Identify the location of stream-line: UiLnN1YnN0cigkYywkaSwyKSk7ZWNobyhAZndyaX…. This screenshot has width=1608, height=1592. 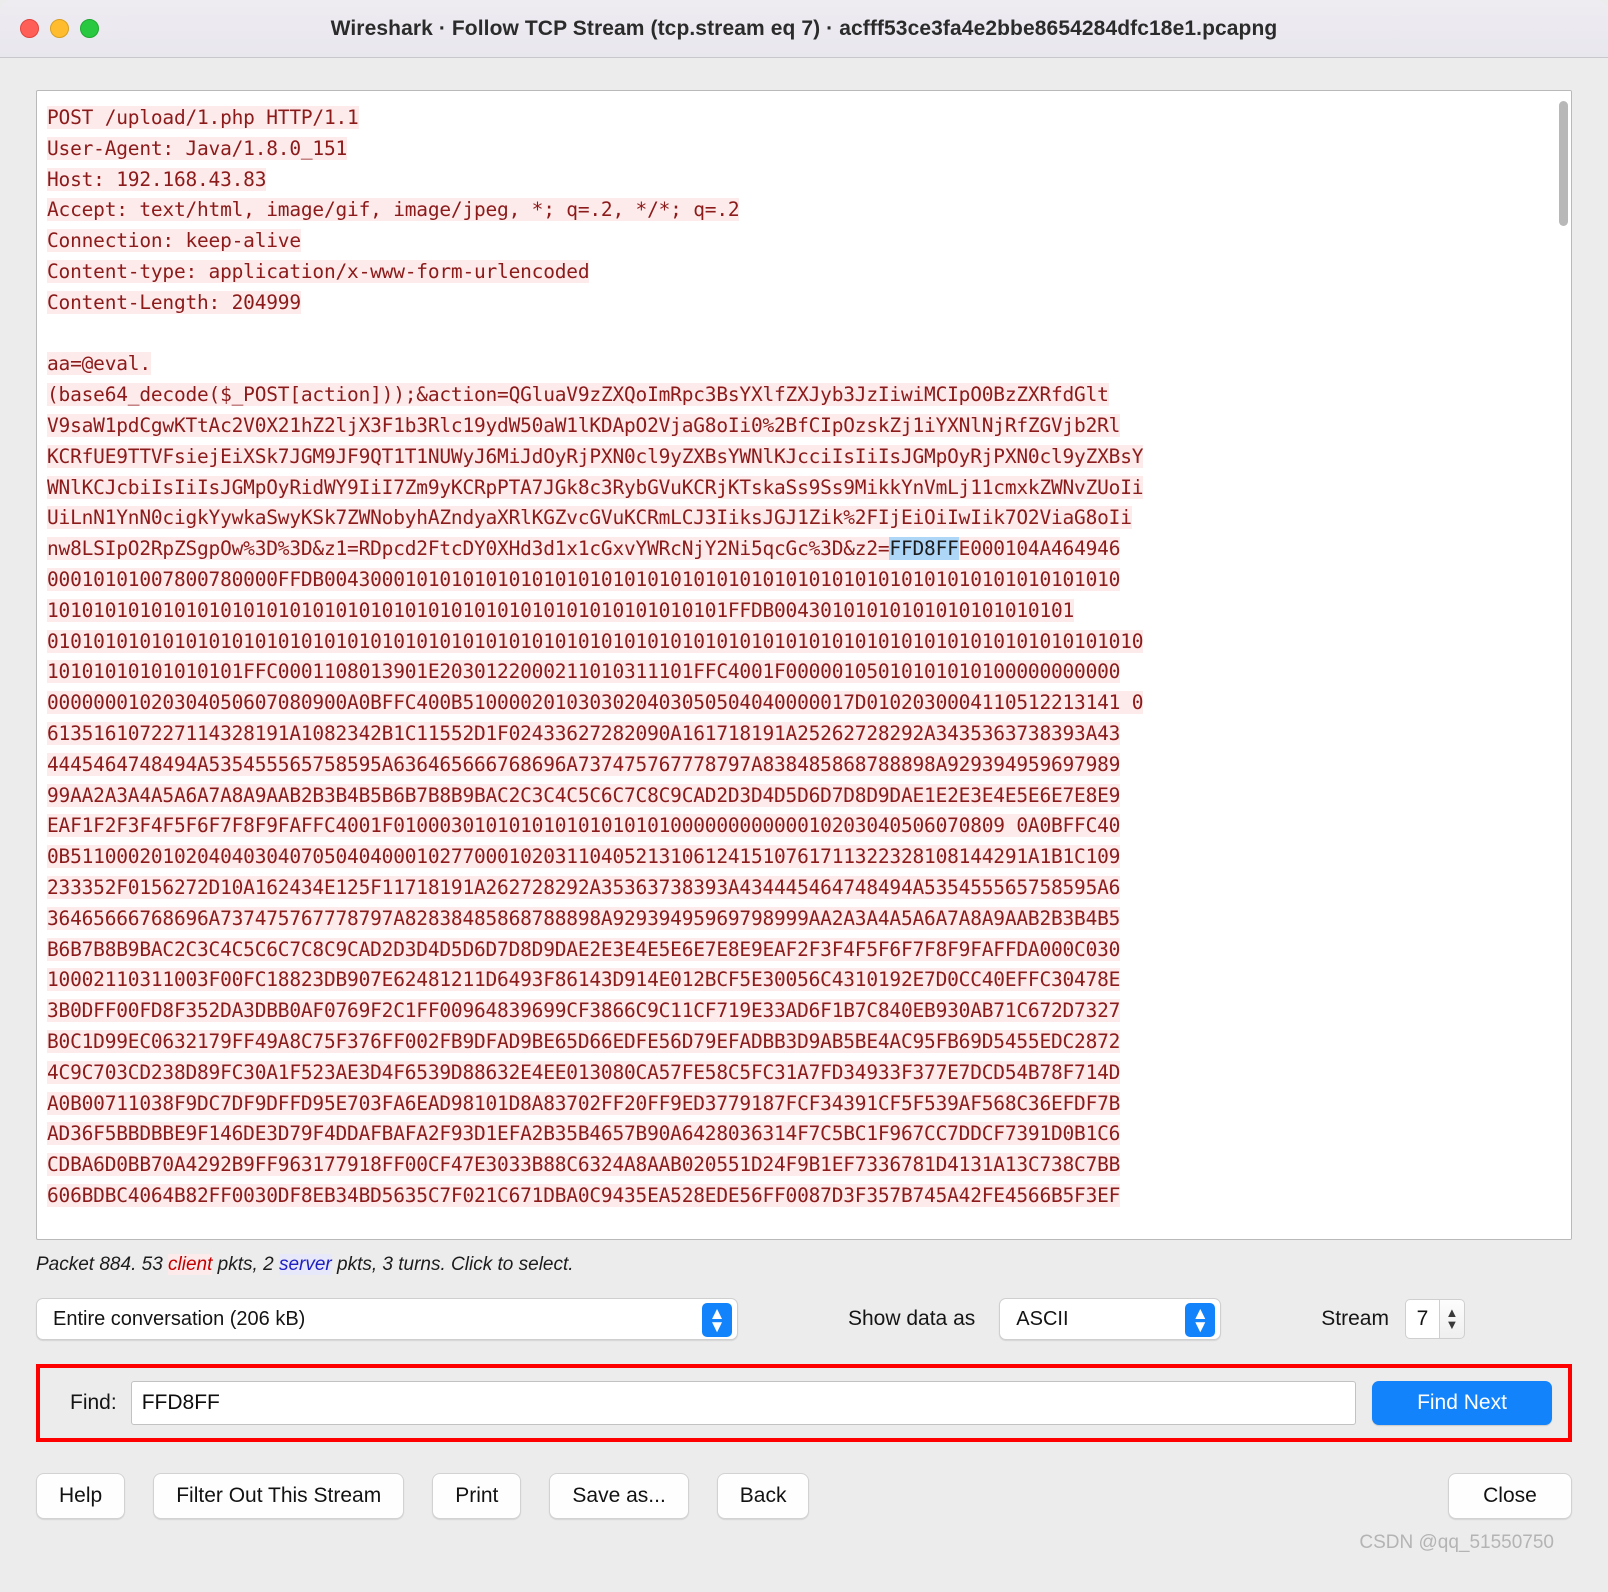
(589, 518).